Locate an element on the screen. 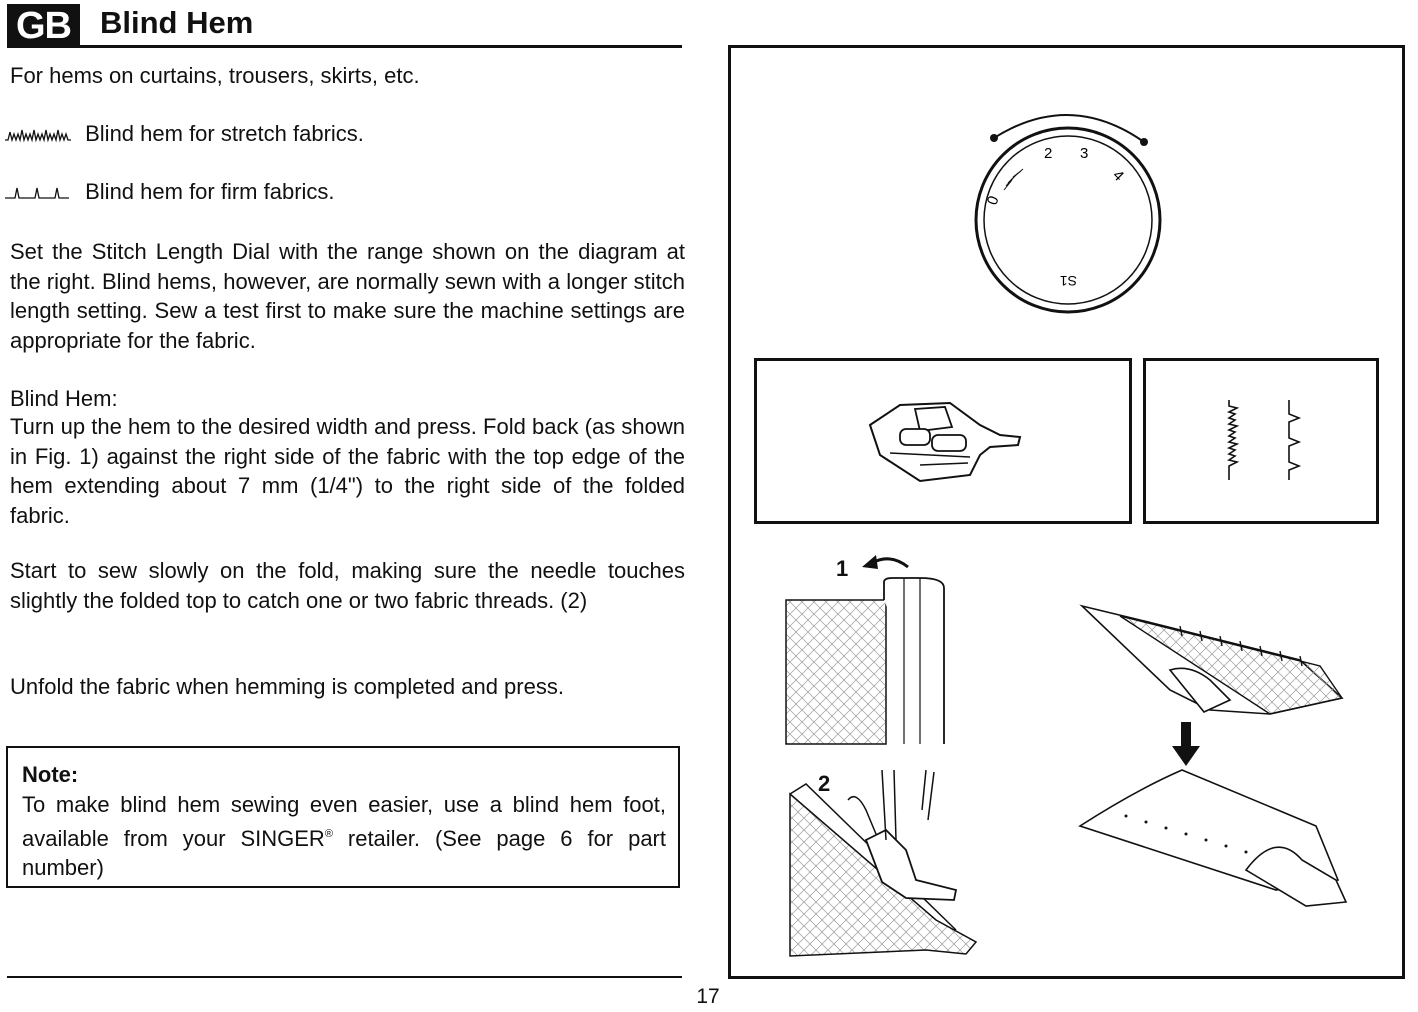  firm-stitch-pattern is located at coordinates (1295, 440).